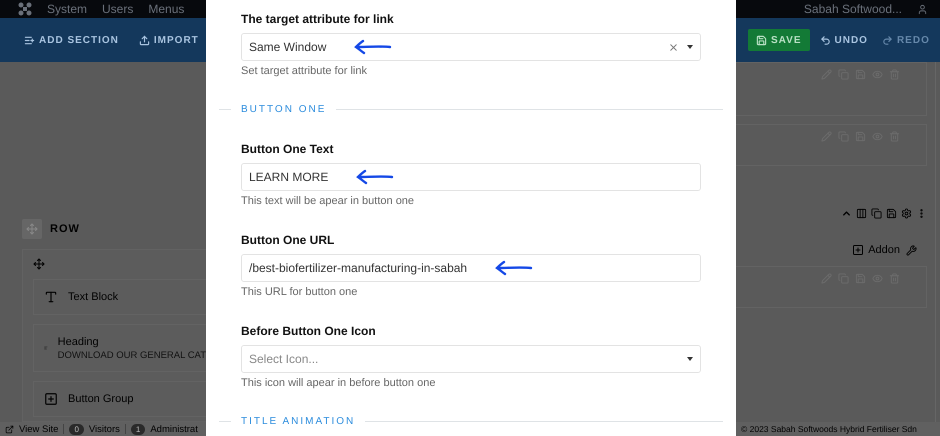 Image resolution: width=940 pixels, height=436 pixels. I want to click on wrench-icon, so click(911, 250).